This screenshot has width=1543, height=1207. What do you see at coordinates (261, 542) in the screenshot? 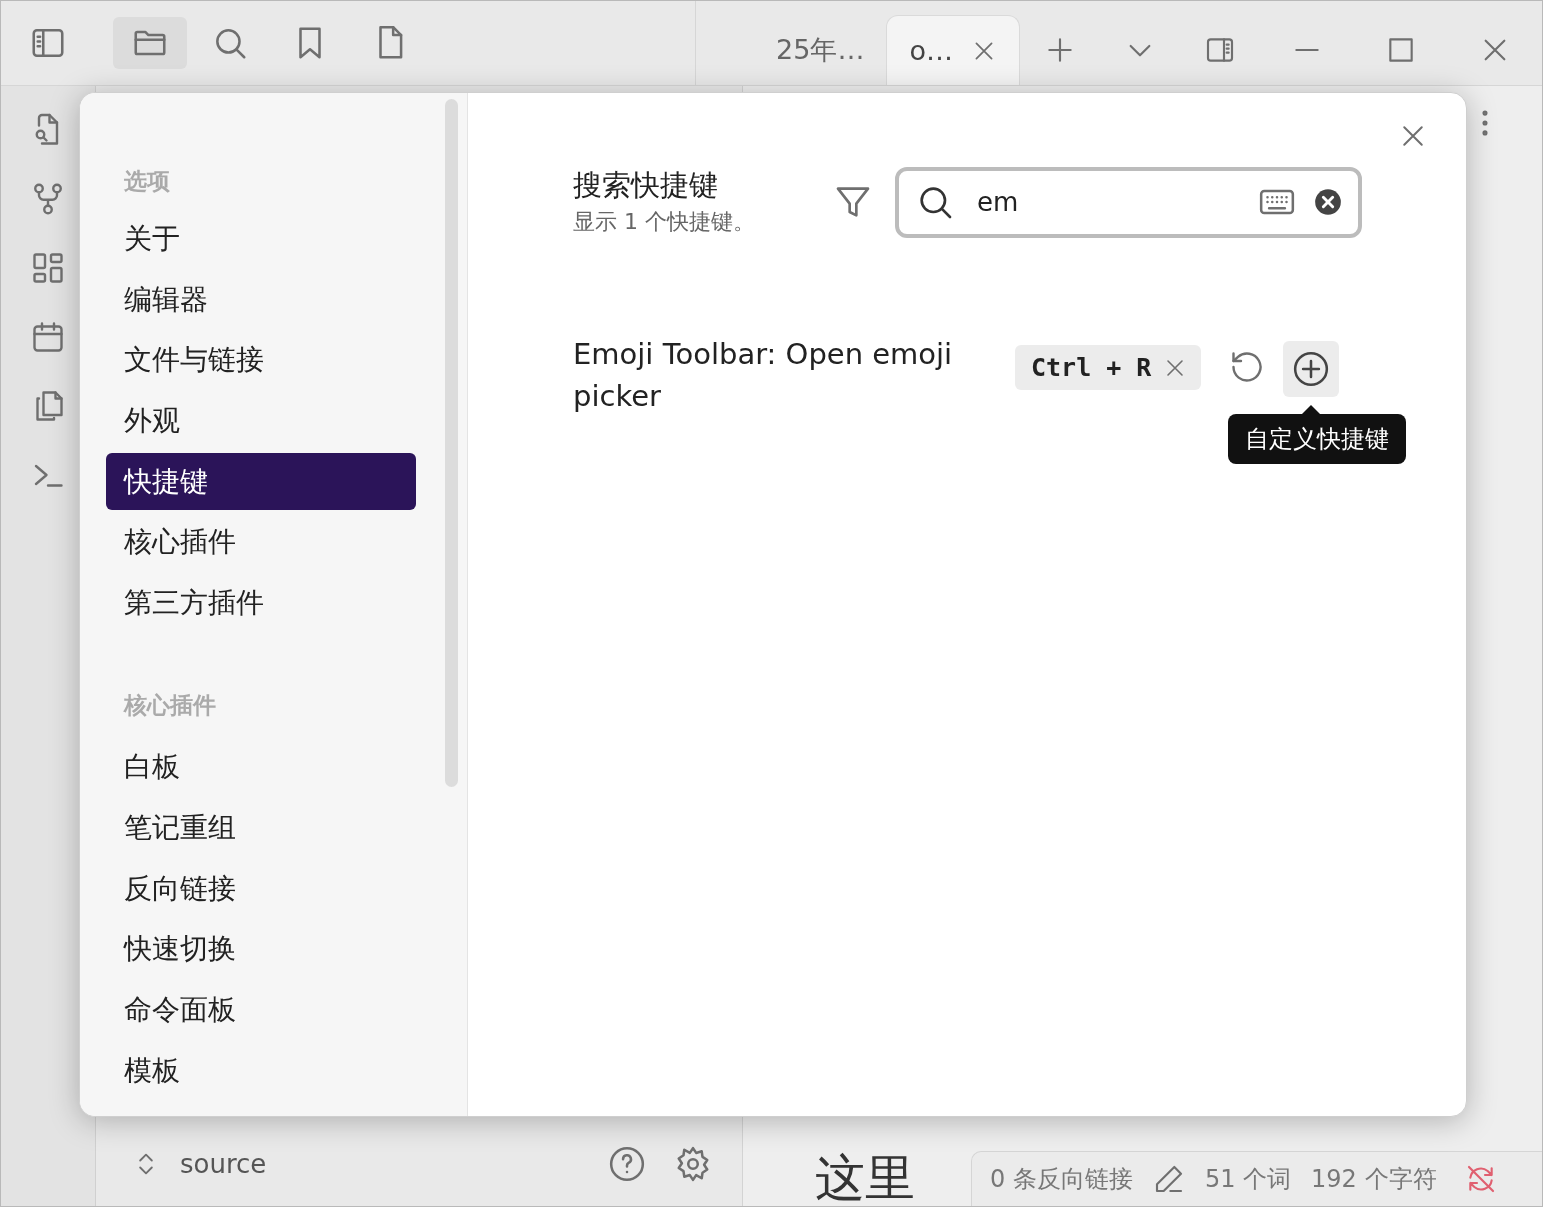
I see `sidebar-item: 核心插件` at bounding box center [261, 542].